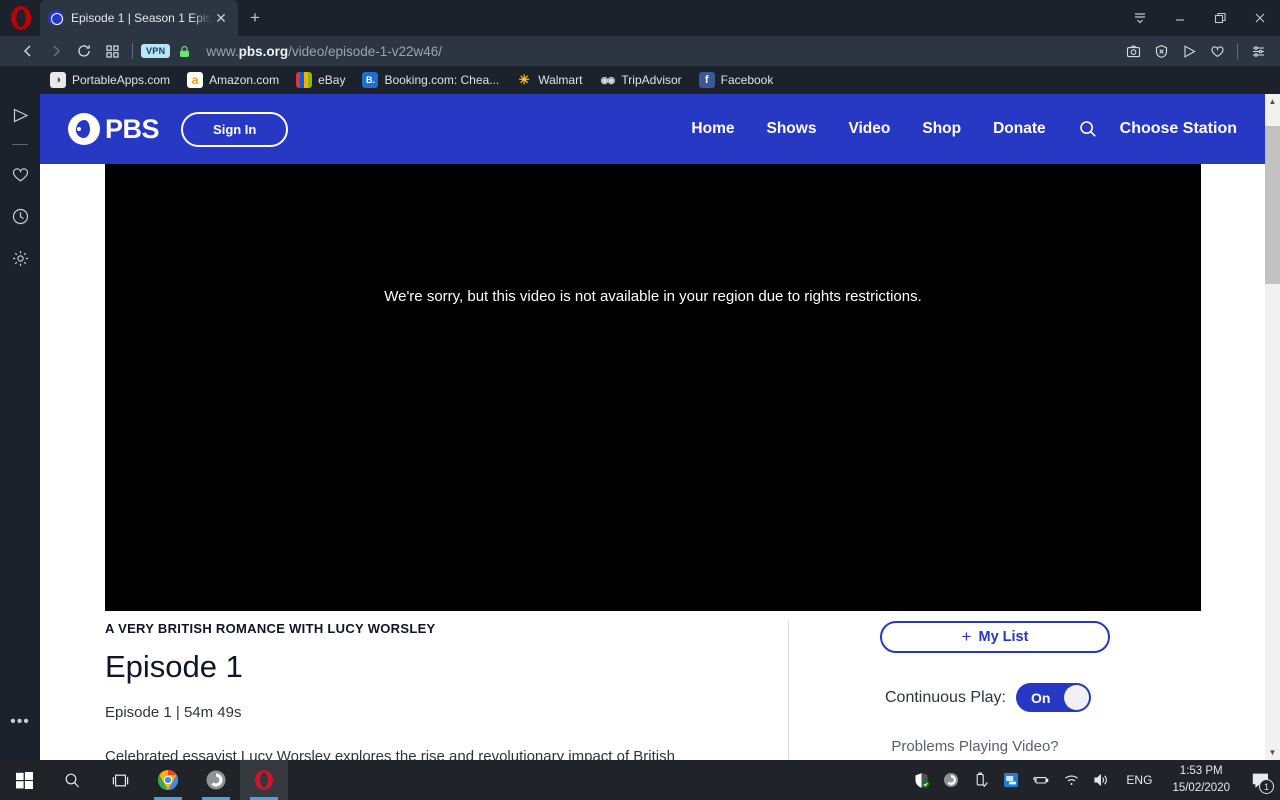  What do you see at coordinates (981, 780) in the screenshot?
I see `usb-safe-remove-icon` at bounding box center [981, 780].